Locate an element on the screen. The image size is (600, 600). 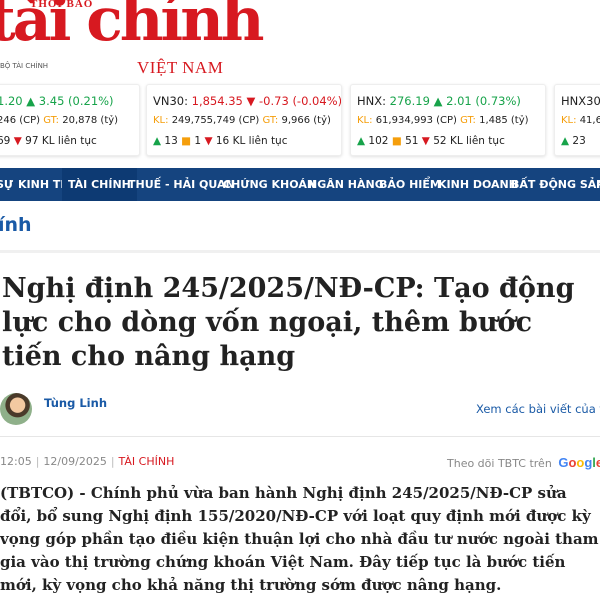
ticker-change: 3.45 (0.21%) is located at coordinates (76, 101).